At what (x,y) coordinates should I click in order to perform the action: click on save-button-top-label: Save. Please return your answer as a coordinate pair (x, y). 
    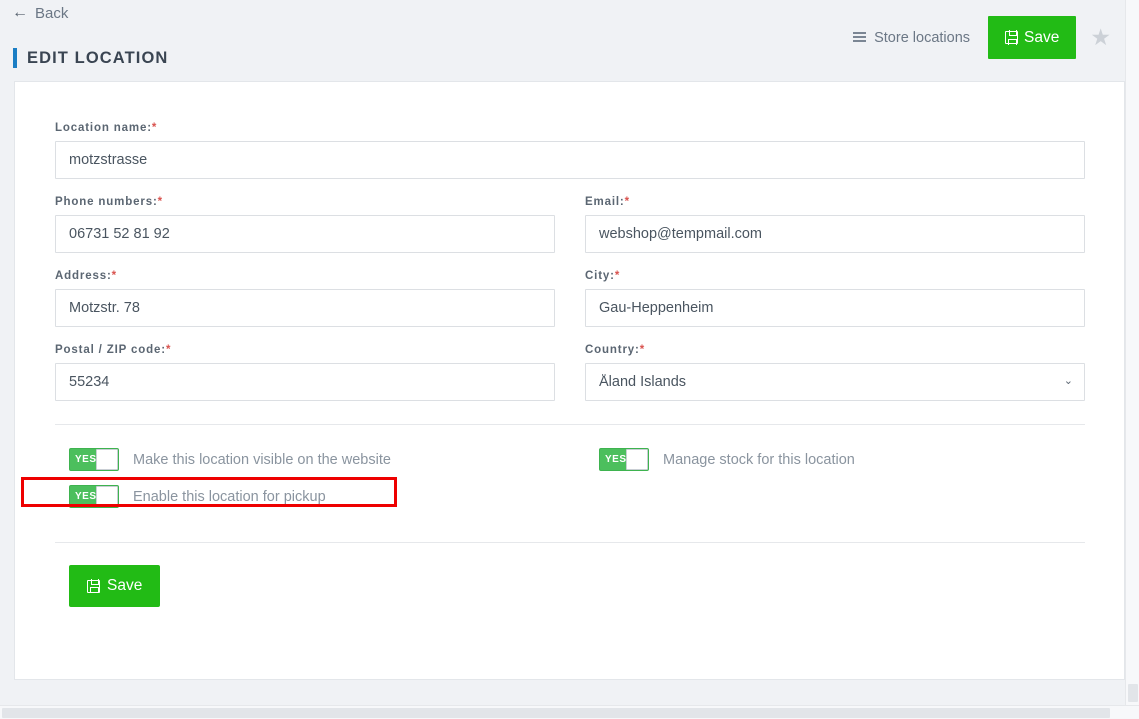
    Looking at the image, I should click on (1042, 37).